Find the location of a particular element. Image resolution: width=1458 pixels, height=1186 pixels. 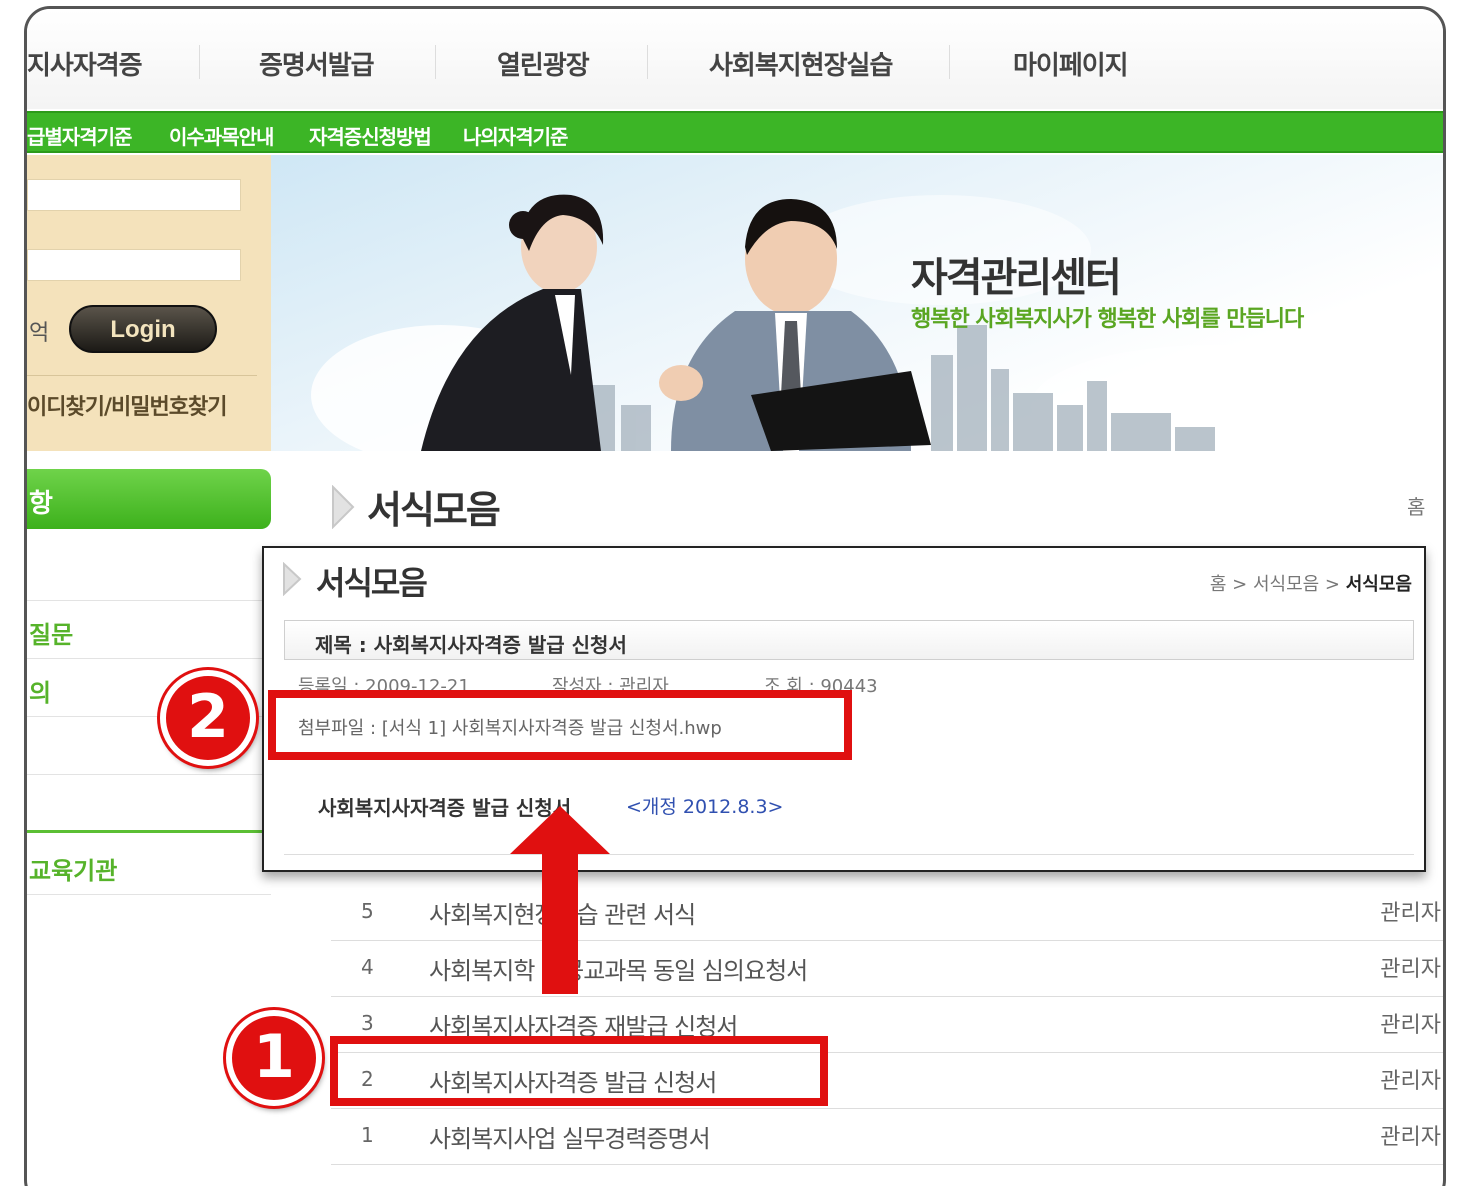

login-button: Login is located at coordinates (143, 329).